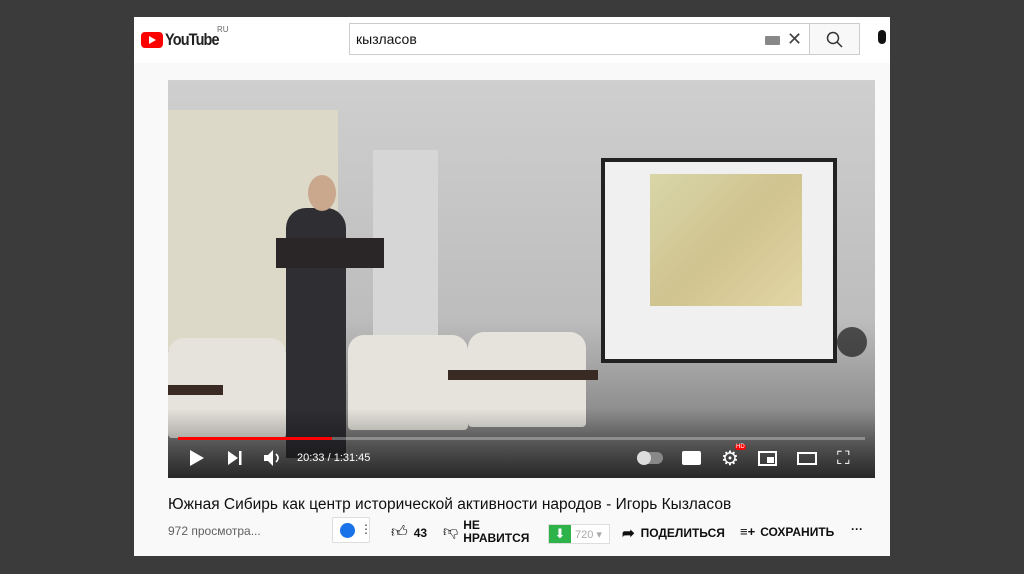 This screenshot has width=1024, height=574. I want to click on dislike-button: 👎︎ НЕ НРАВИТСЯ, so click(486, 532).